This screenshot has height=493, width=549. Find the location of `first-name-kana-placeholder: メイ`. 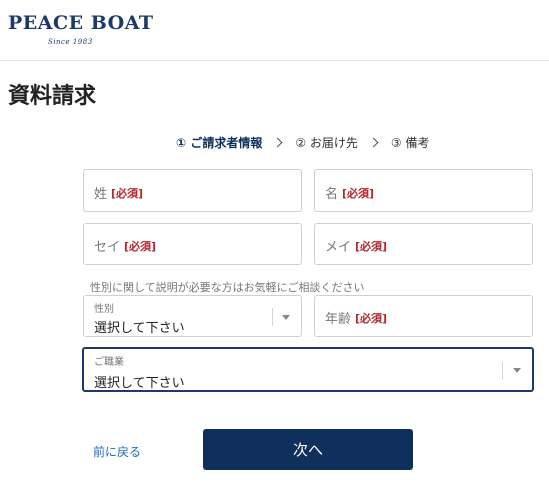

first-name-kana-placeholder: メイ is located at coordinates (338, 247).